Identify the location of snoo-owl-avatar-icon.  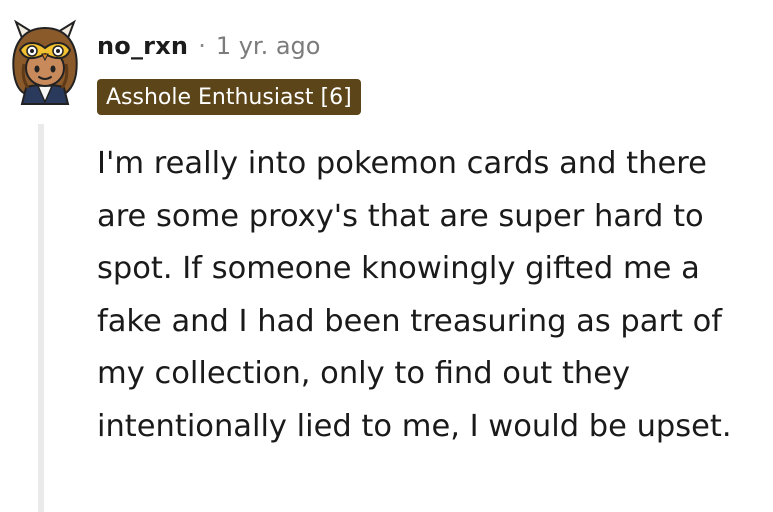
(45, 62).